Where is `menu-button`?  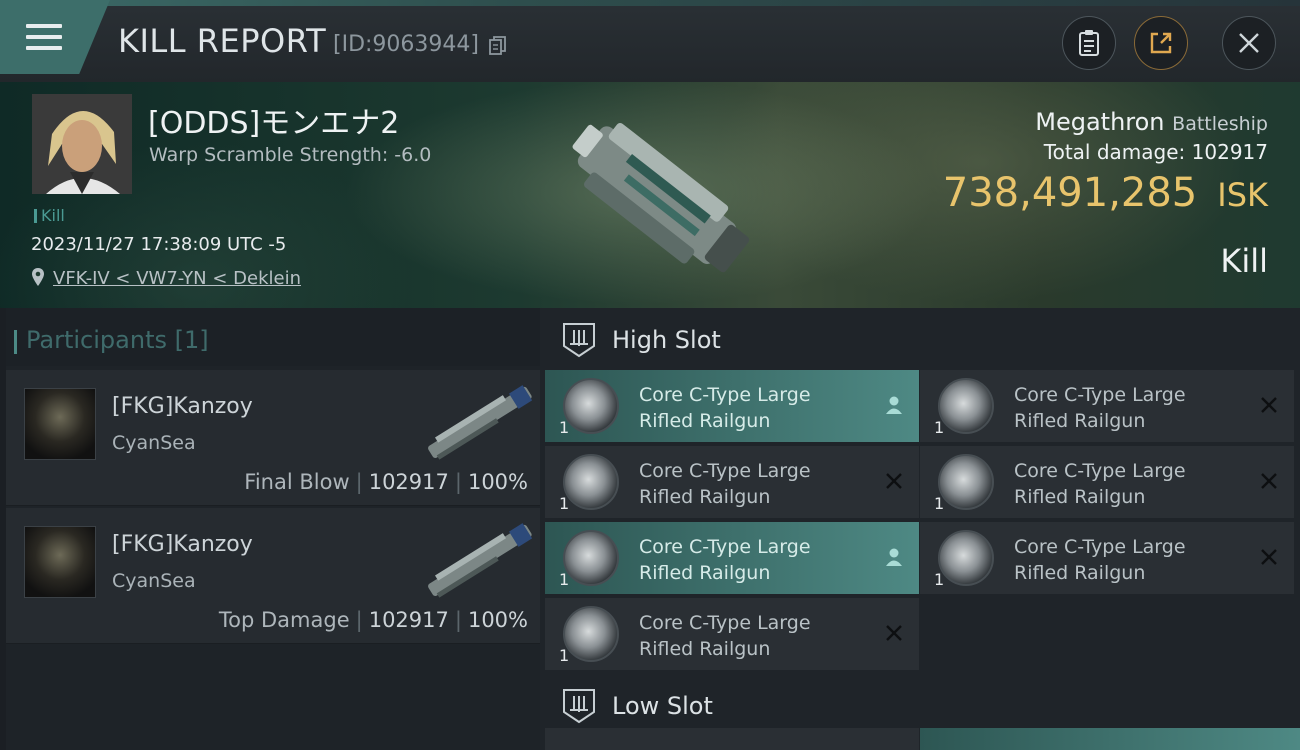
menu-button is located at coordinates (55, 37).